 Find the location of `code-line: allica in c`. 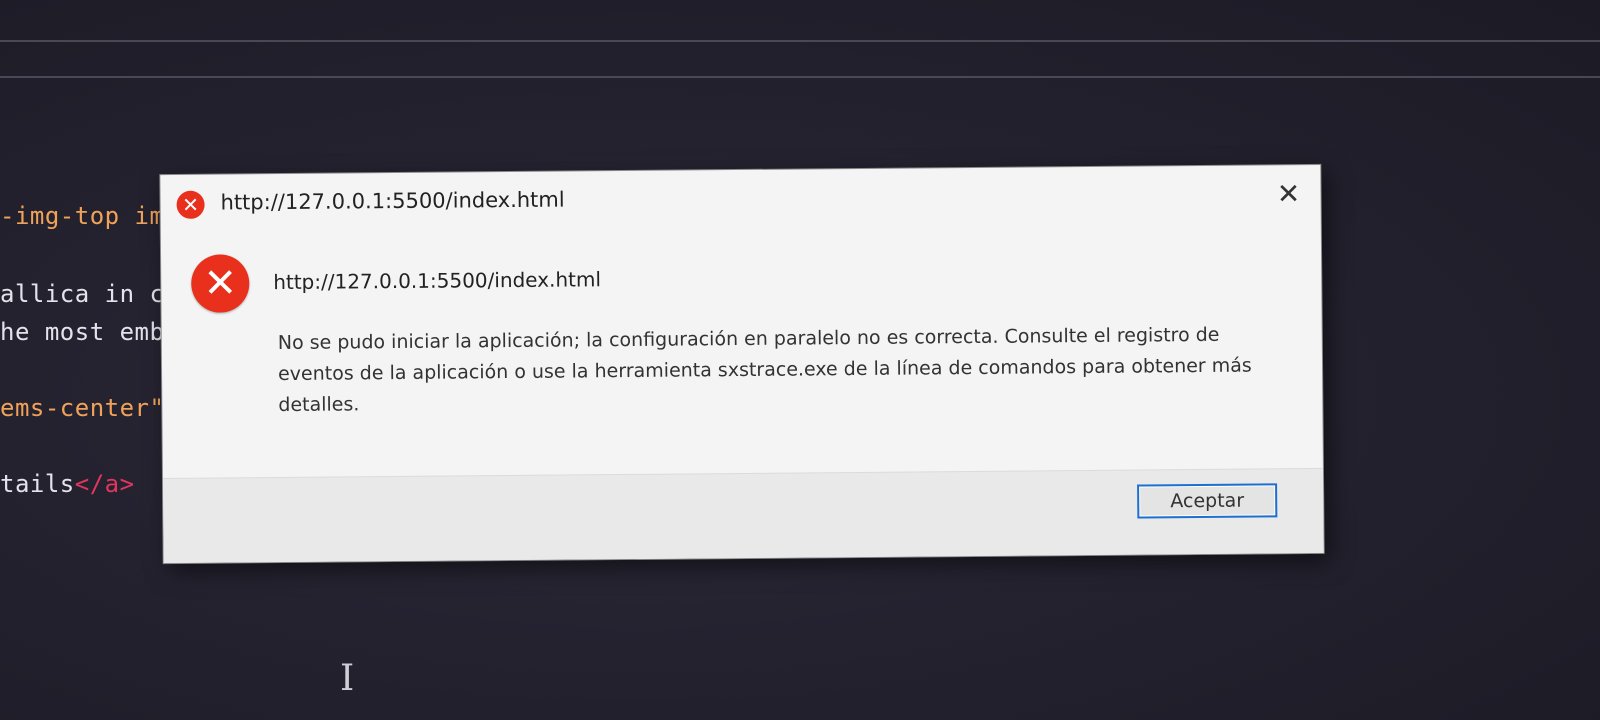

code-line: allica in c is located at coordinates (82, 294).